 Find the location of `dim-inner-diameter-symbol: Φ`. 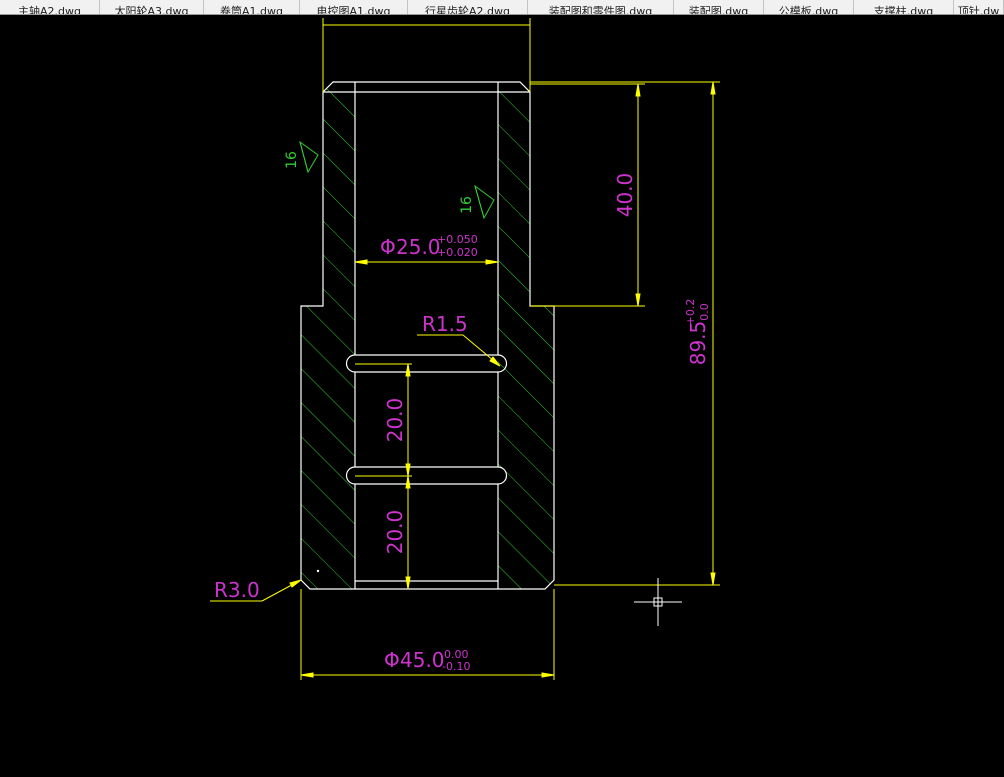

dim-inner-diameter-symbol: Φ is located at coordinates (388, 247).